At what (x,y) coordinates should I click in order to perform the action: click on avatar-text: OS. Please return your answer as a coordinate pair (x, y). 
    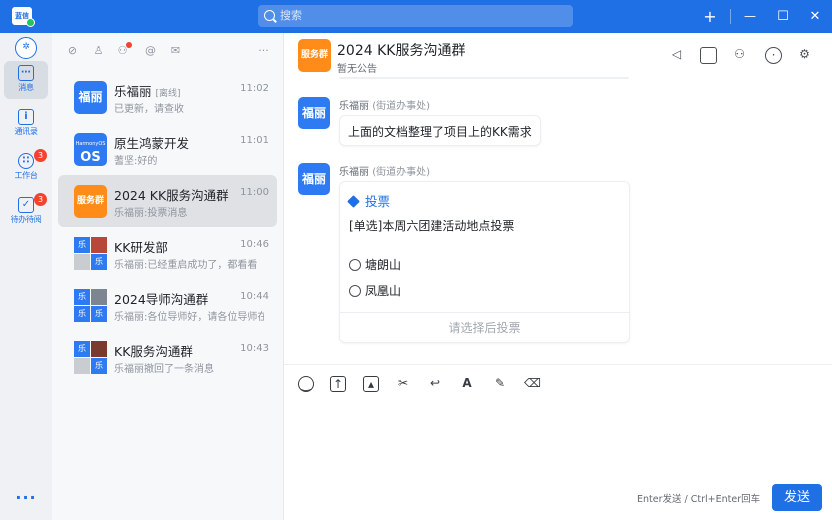
    Looking at the image, I should click on (90, 157).